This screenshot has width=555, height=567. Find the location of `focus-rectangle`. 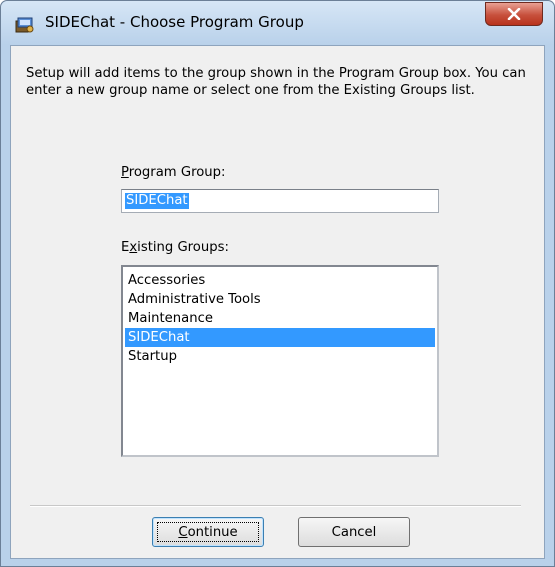

focus-rectangle is located at coordinates (208, 532).